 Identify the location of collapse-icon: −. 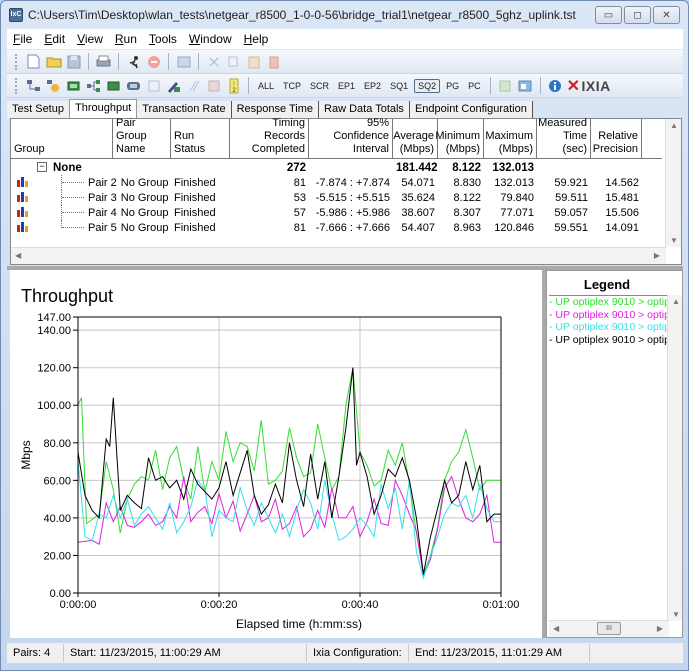
(42, 167).